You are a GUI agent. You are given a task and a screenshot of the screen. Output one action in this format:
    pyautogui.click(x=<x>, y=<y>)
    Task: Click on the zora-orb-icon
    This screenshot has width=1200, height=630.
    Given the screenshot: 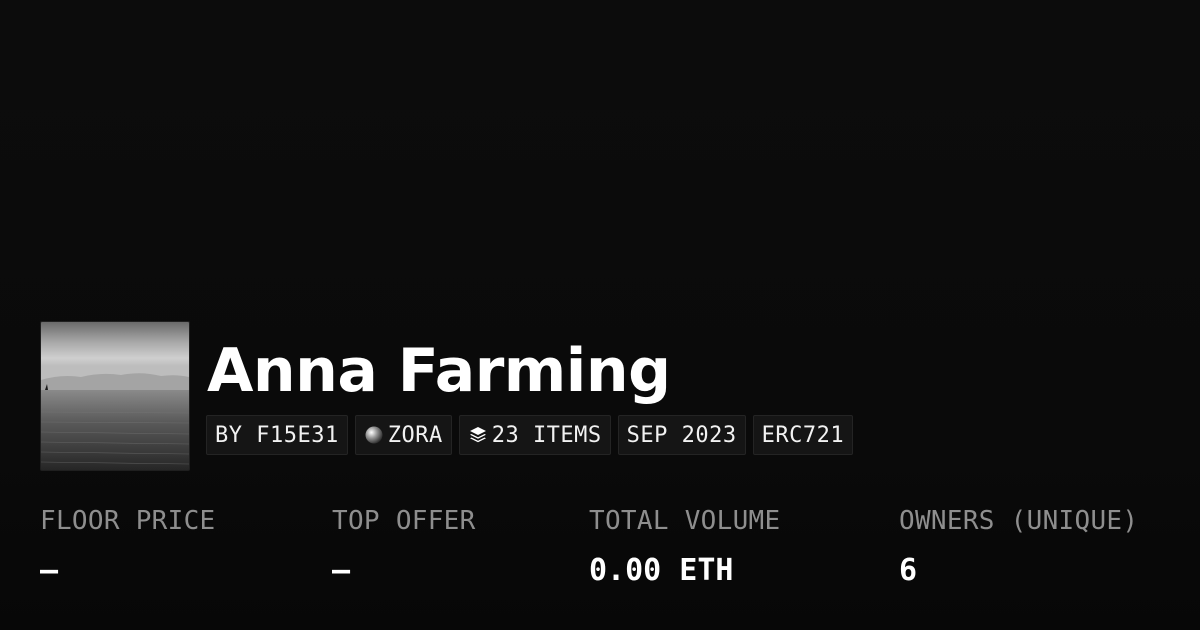 What is the action you would take?
    pyautogui.click(x=374, y=435)
    